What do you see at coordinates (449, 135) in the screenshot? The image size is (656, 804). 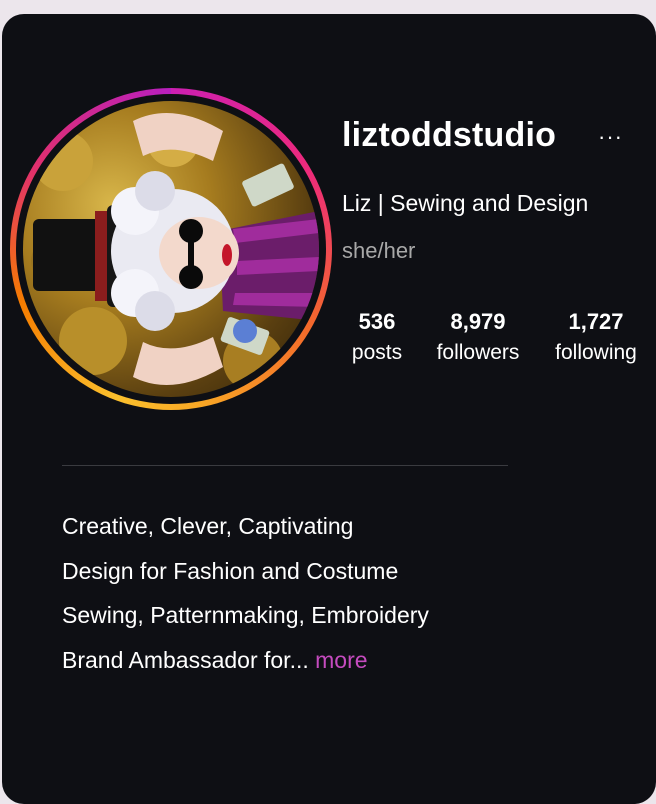 I see `username: liztoddstudio` at bounding box center [449, 135].